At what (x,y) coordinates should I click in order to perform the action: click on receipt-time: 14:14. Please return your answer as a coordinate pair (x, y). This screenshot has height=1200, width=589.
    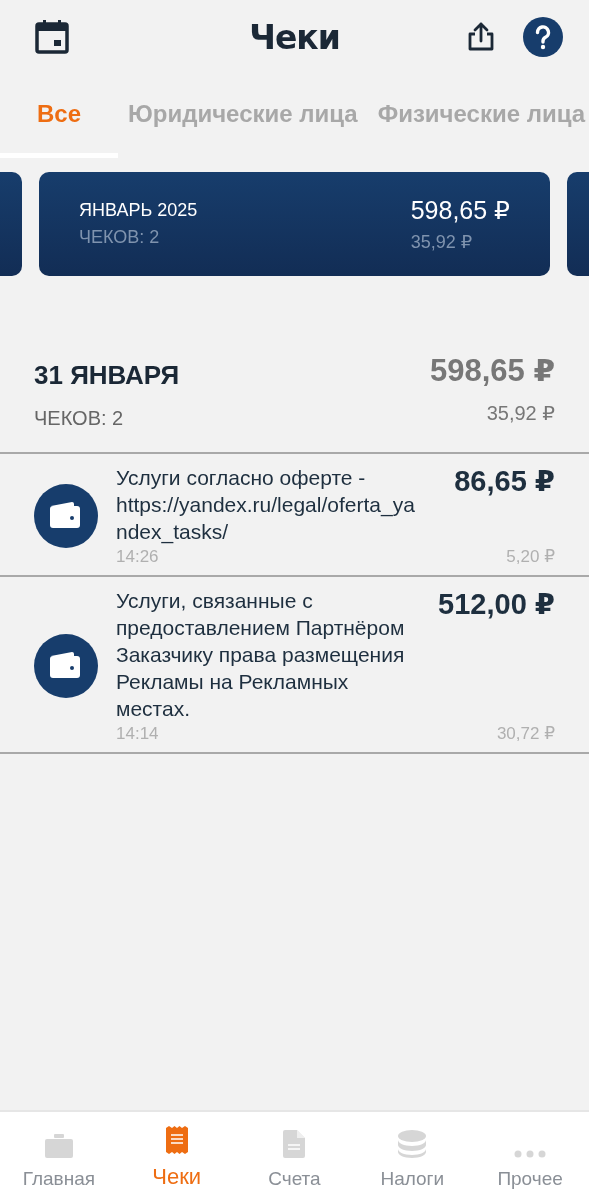
    Looking at the image, I should click on (138, 734).